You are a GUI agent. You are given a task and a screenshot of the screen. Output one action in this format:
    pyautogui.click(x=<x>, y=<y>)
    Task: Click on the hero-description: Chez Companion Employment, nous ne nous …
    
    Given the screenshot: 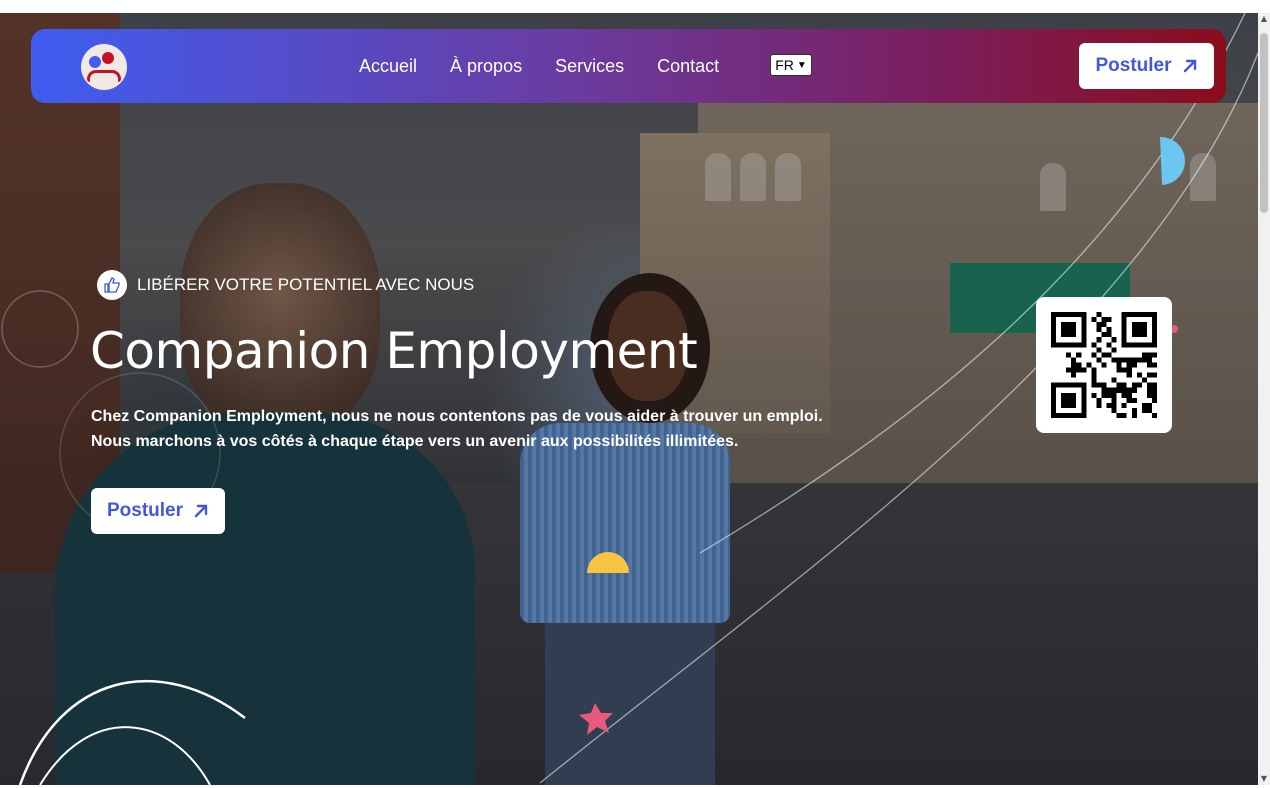 What is the action you would take?
    pyautogui.click(x=491, y=429)
    